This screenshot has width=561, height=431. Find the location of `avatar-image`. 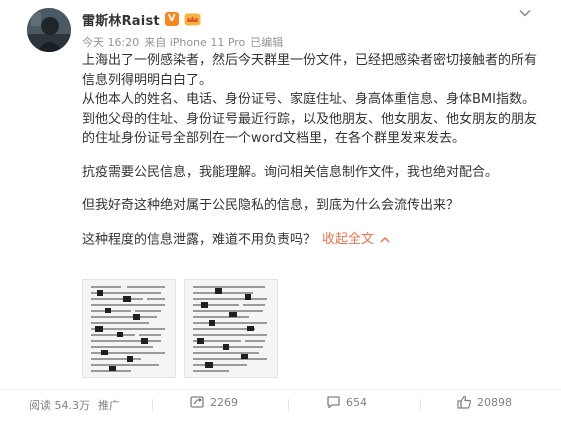

avatar-image is located at coordinates (49, 30).